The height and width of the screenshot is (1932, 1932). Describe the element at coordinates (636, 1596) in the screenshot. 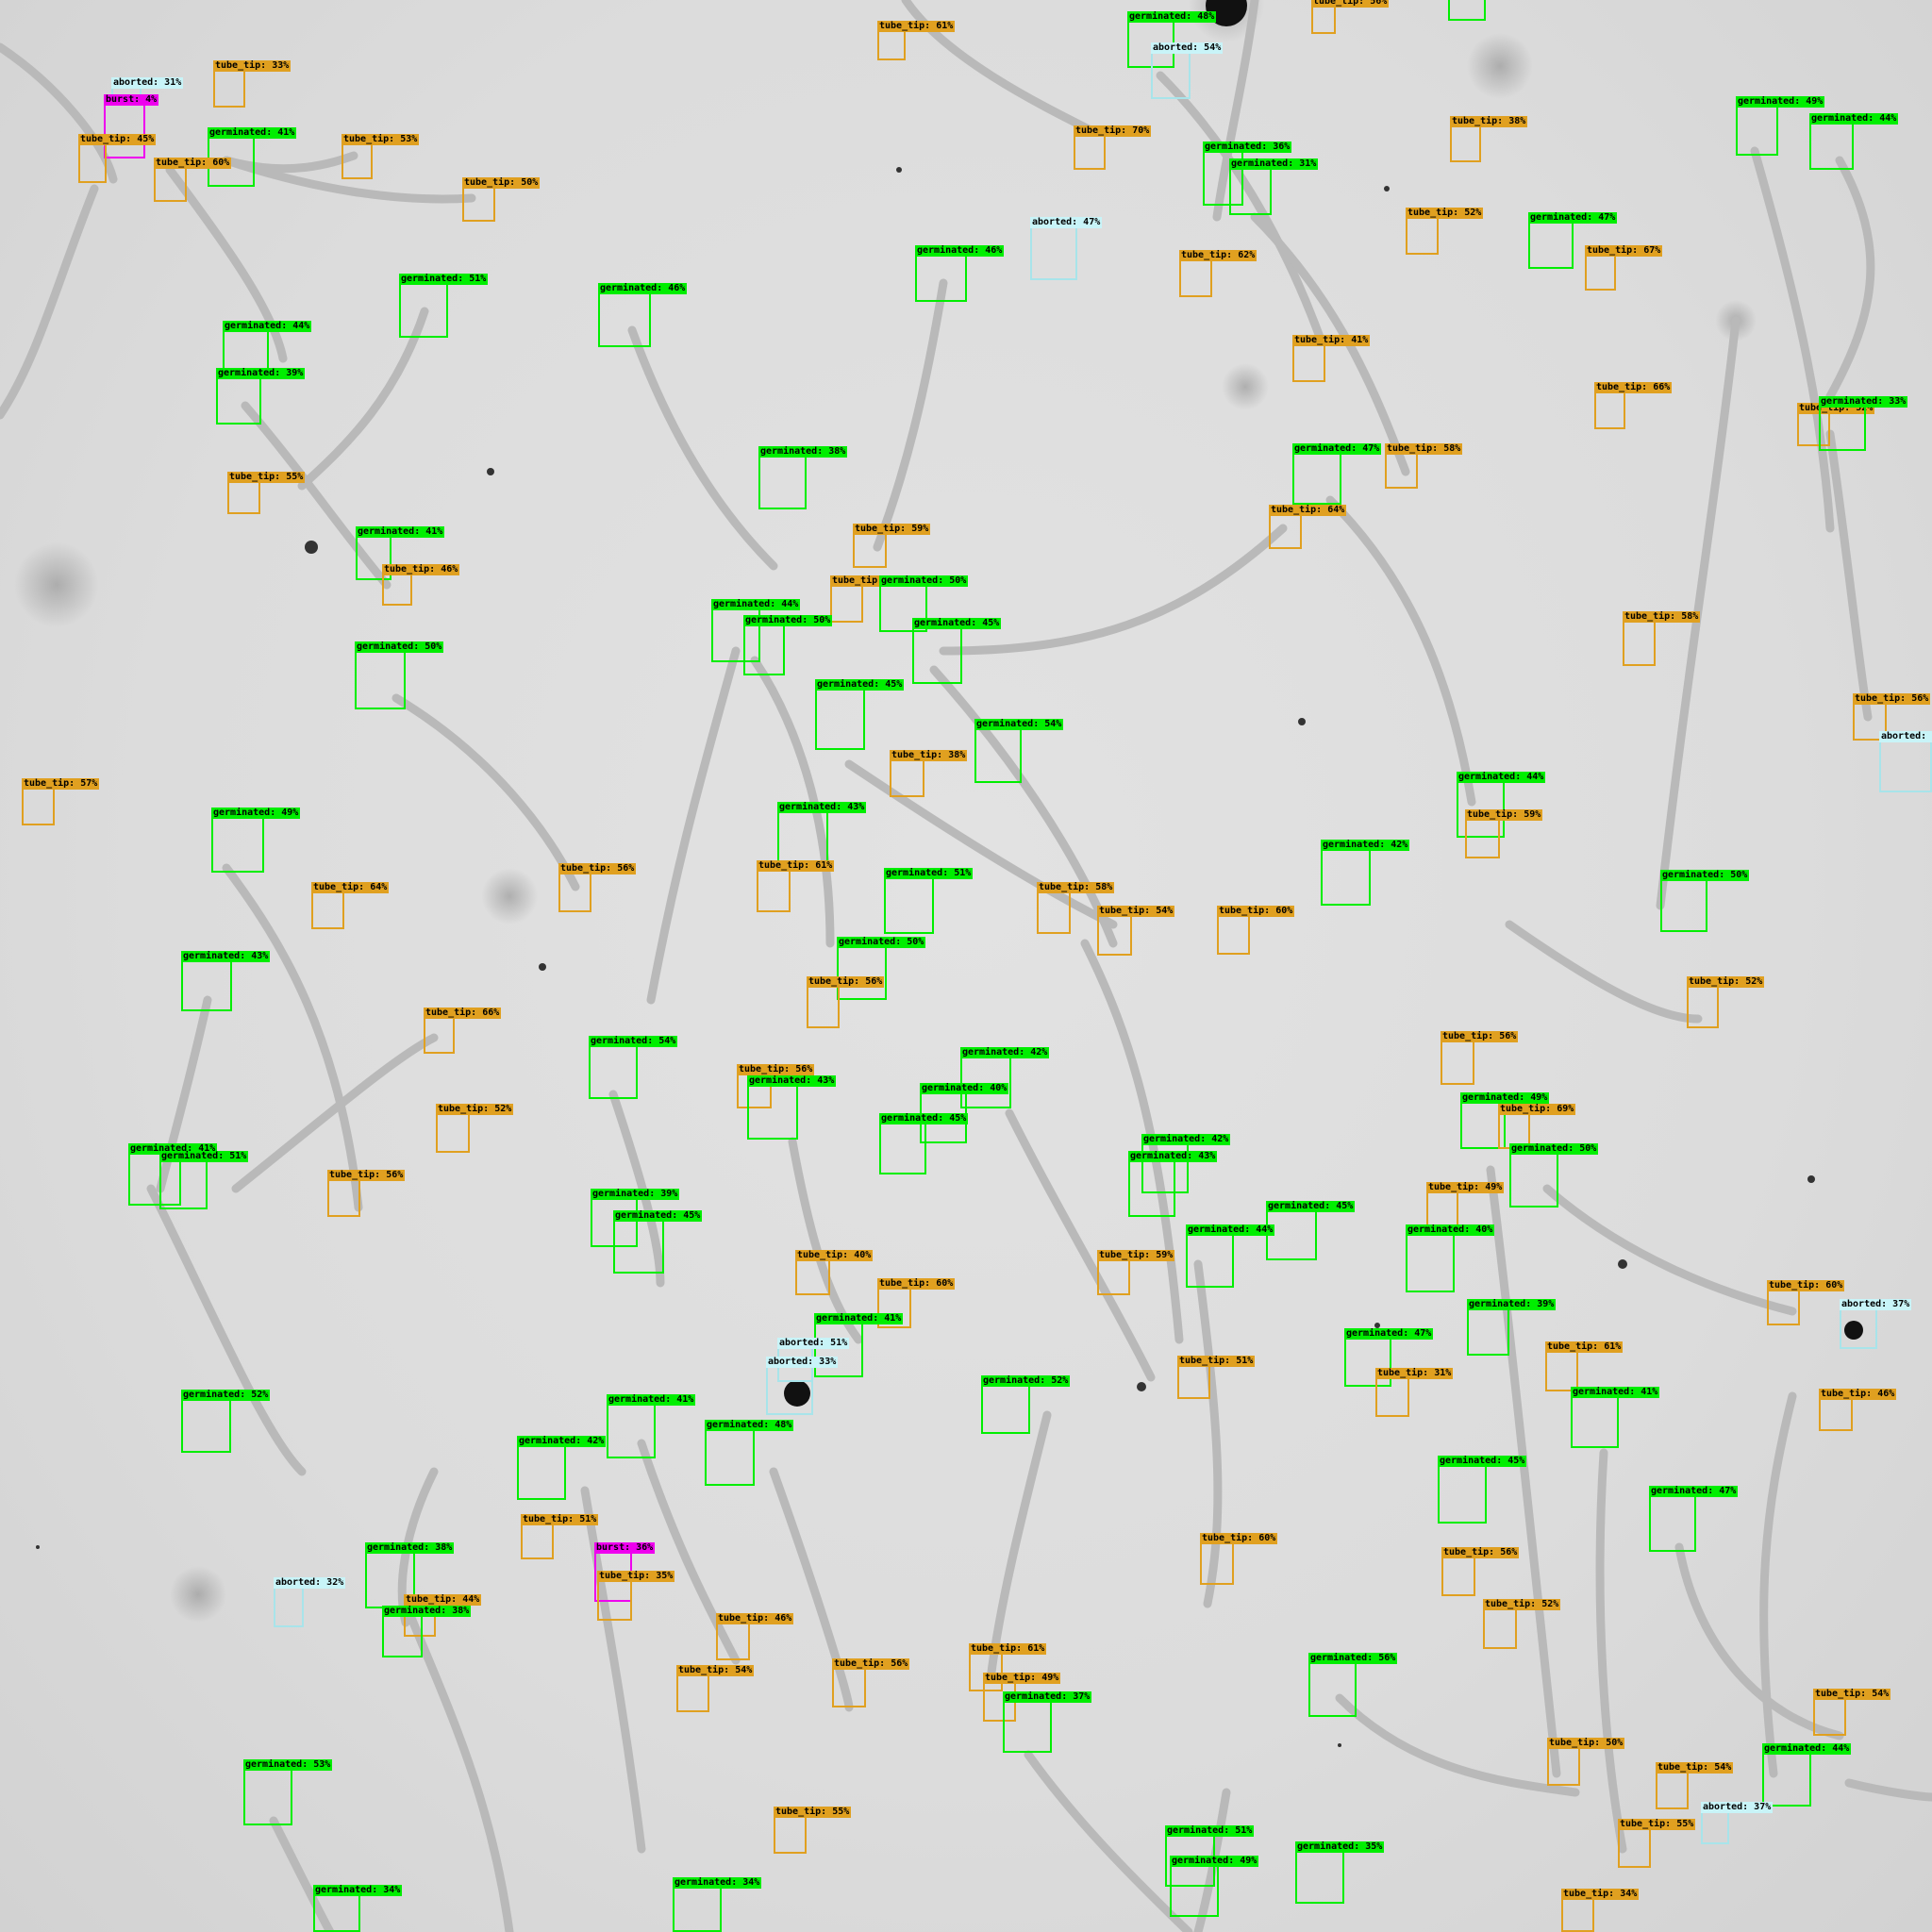

I see `detection-box-tube-tip: tube_tip: 35%` at that location.